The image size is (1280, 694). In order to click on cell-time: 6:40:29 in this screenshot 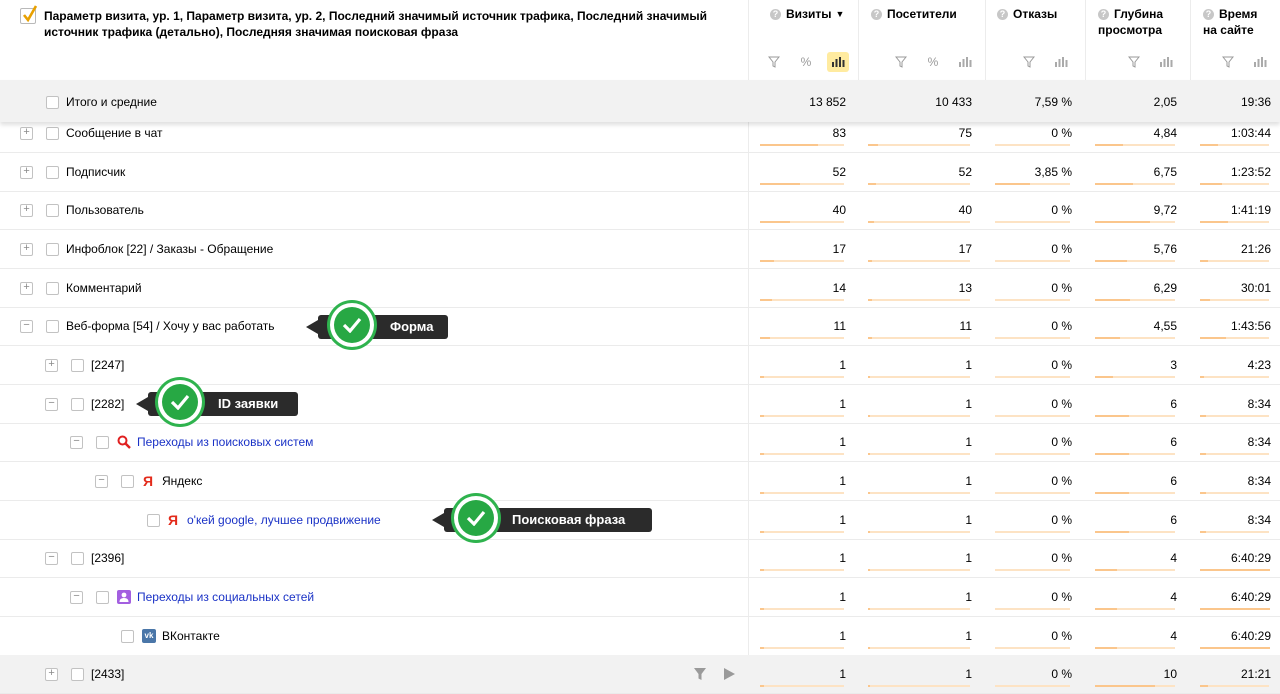, I will do `click(1250, 636)`.